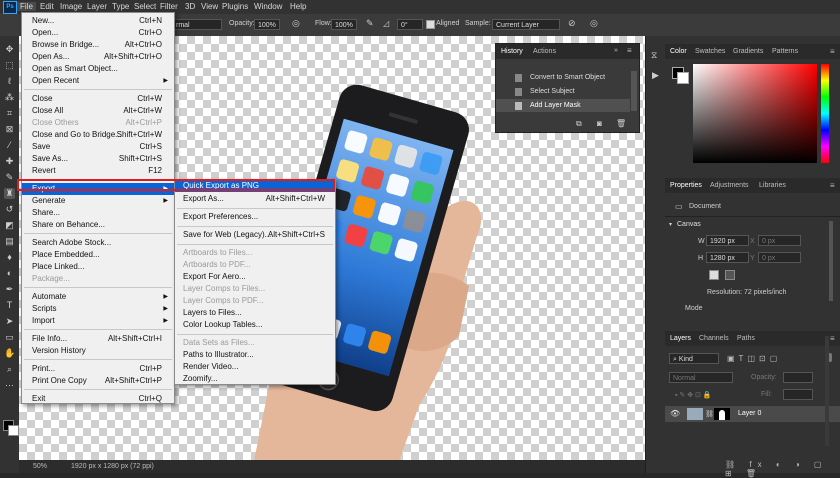 This screenshot has height=478, width=840. What do you see at coordinates (701, 377) in the screenshot?
I see `blend-mode-dropdown: Normal` at bounding box center [701, 377].